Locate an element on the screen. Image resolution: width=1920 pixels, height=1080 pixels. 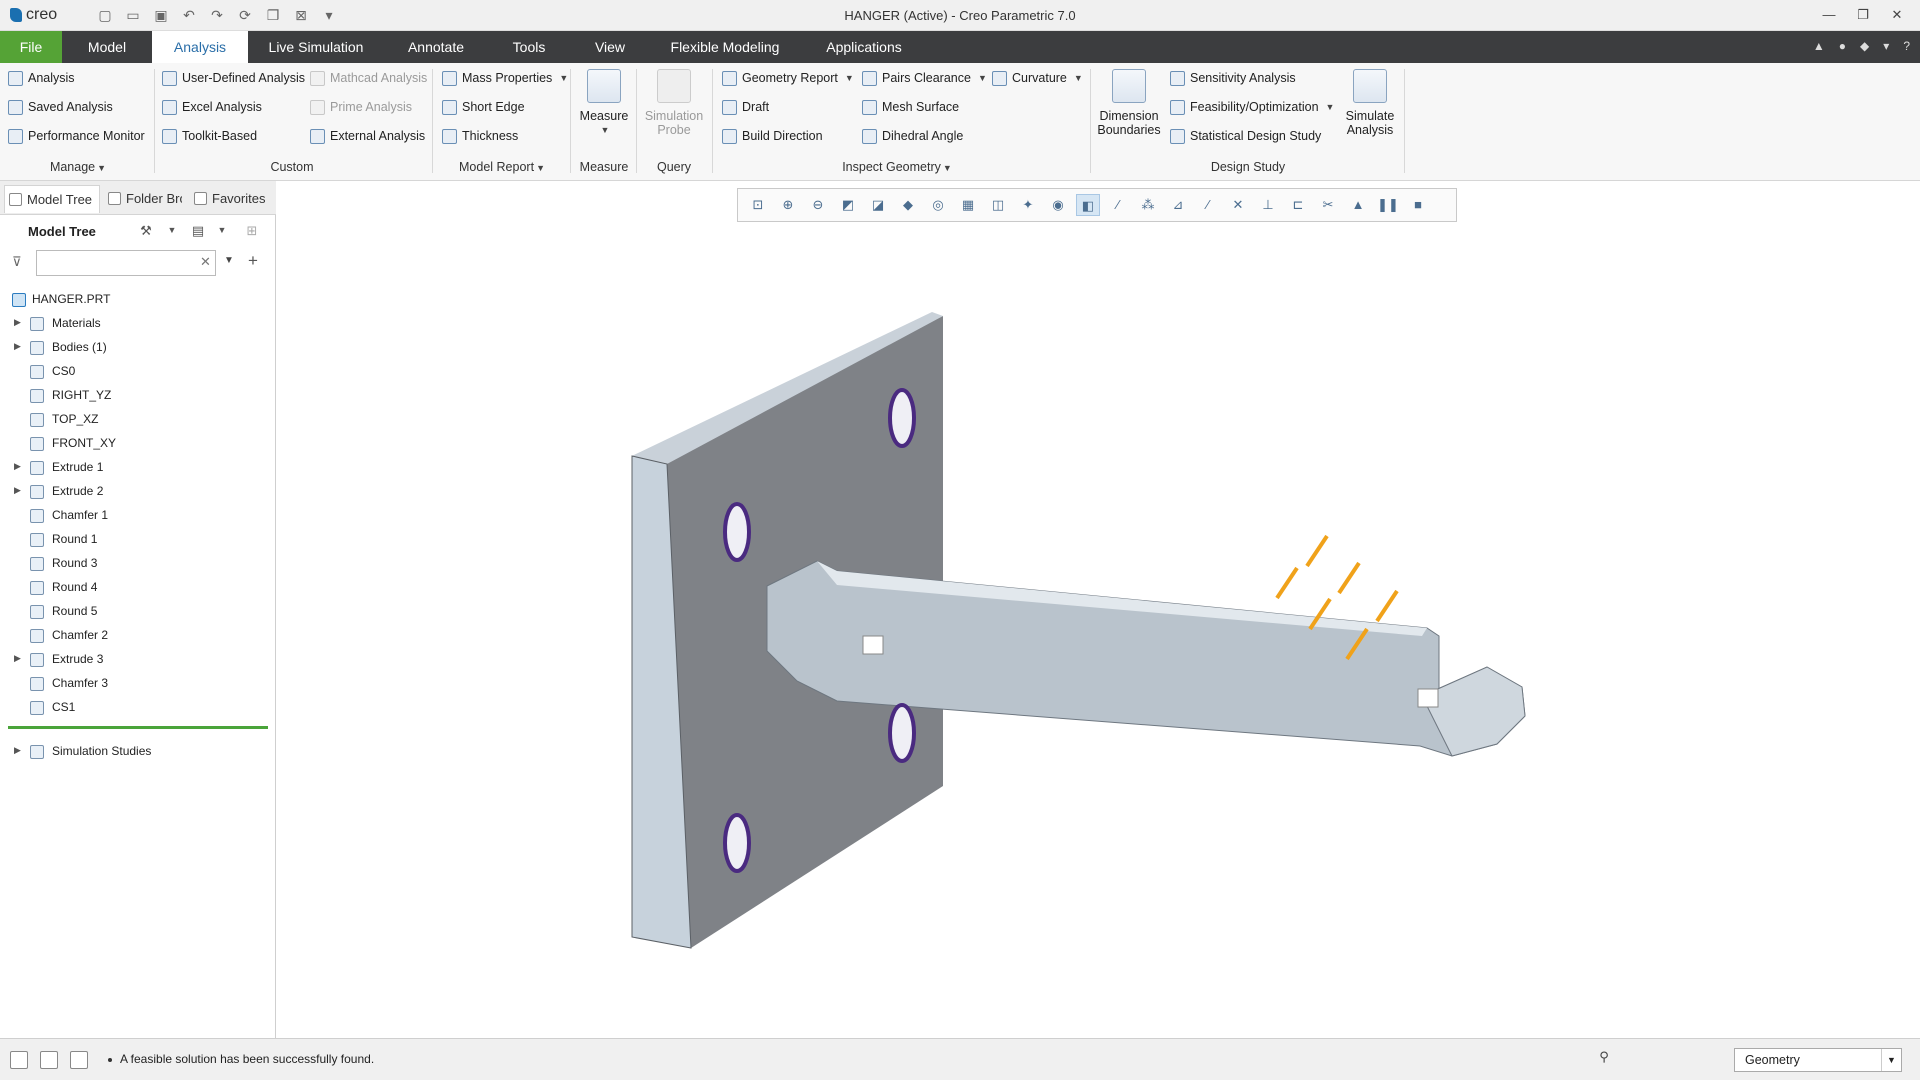
tab-folder-browser: Folder Browser is located at coordinates (143, 199).